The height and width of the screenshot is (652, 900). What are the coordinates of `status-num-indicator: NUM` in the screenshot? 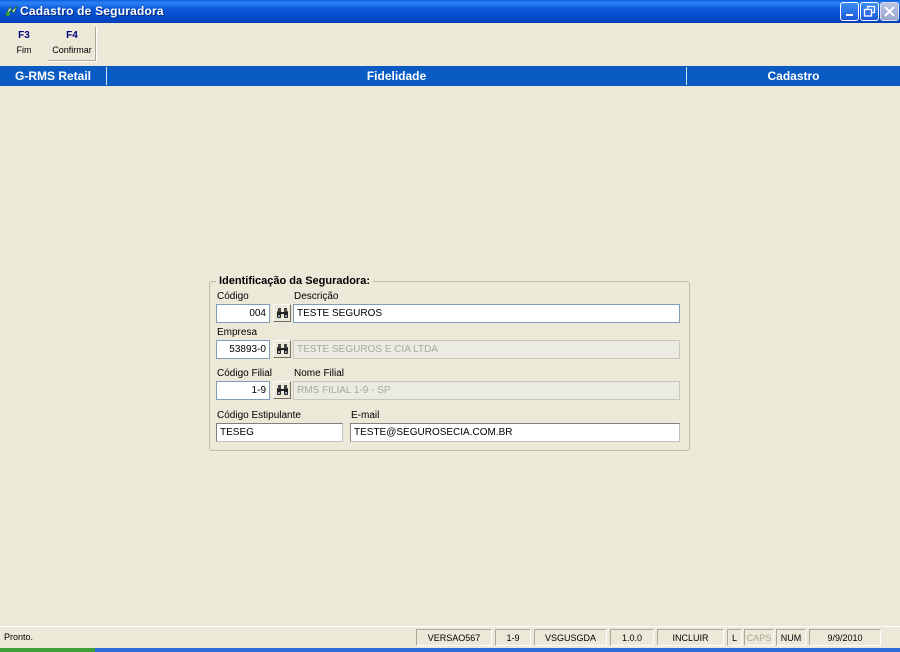 It's located at (791, 637).